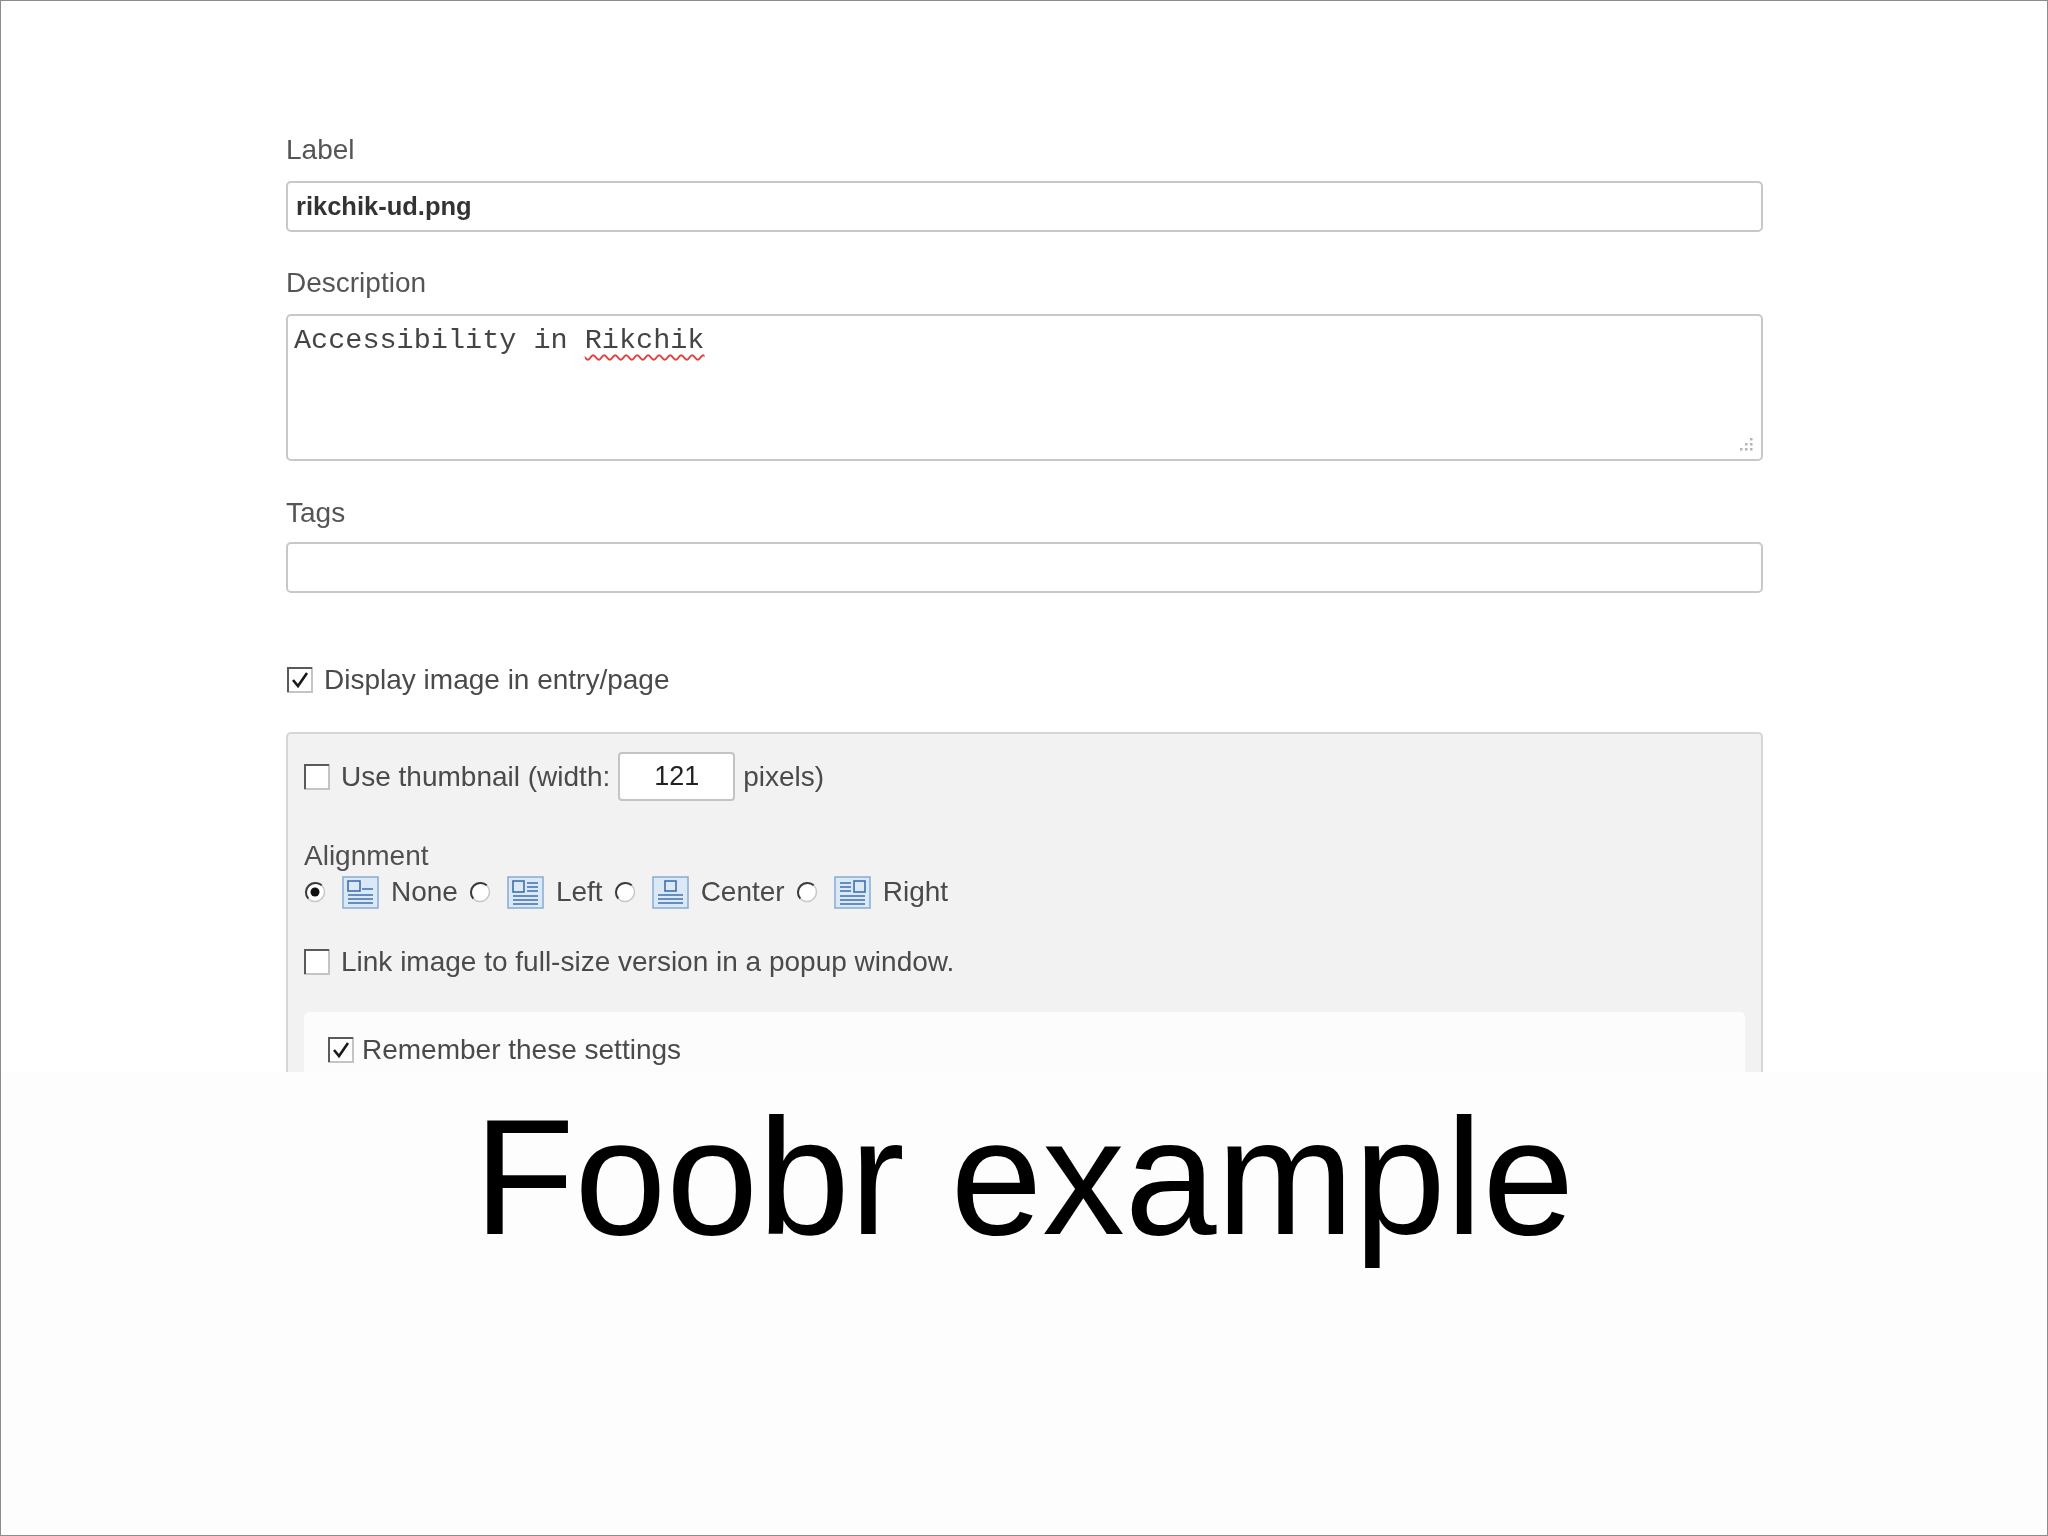  I want to click on image-right-of-text-icon, so click(852, 892).